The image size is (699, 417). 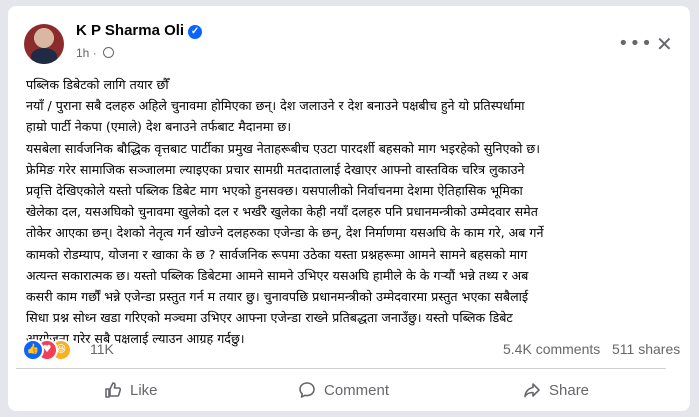 What do you see at coordinates (144, 390) in the screenshot?
I see `like-label: Like` at bounding box center [144, 390].